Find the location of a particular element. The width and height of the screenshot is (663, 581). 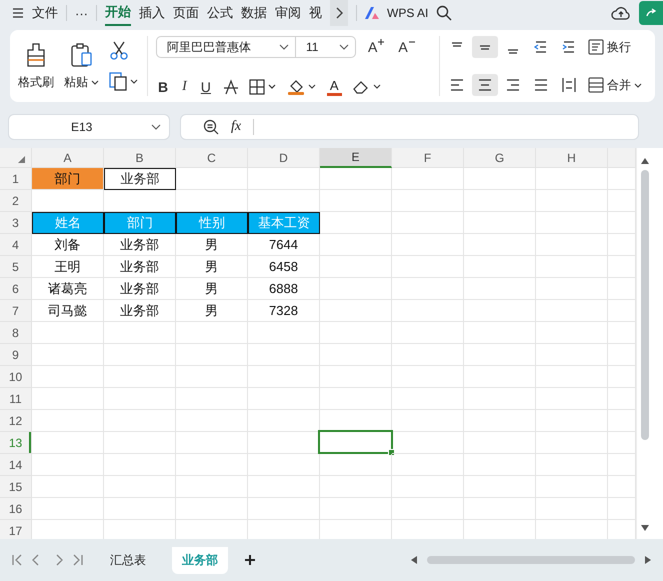

row-header: 10 is located at coordinates (16, 377).